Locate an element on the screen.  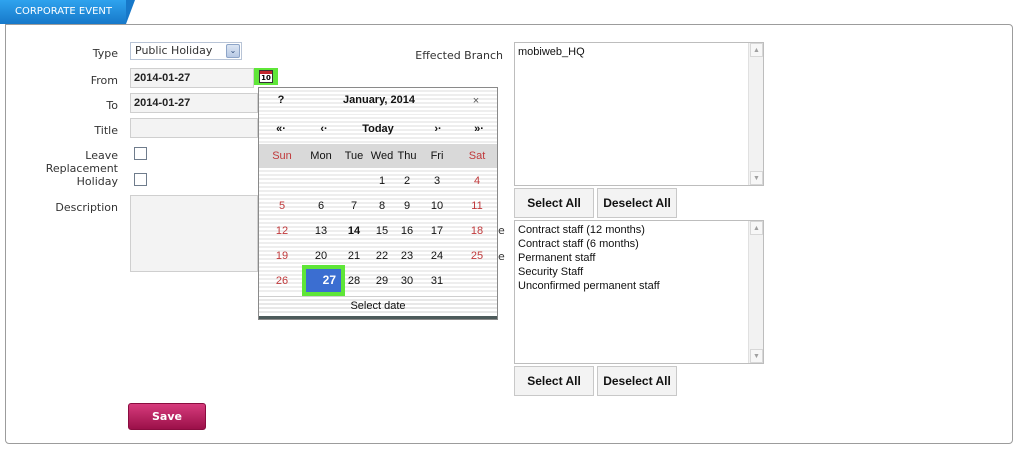
weekday-header: Sat is located at coordinates (477, 156).